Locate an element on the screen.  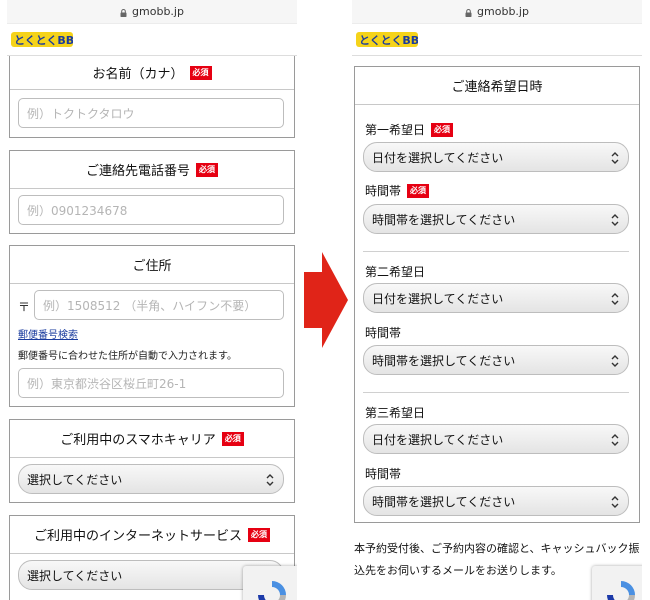
address-heading: ご住所 is located at coordinates (152, 265).